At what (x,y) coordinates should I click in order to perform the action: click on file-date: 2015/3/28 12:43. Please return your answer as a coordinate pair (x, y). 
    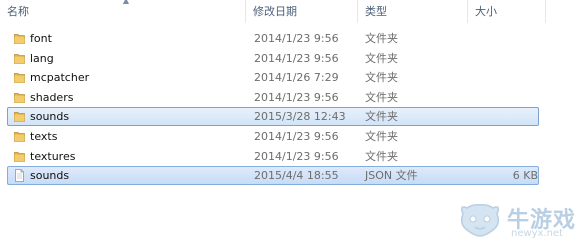
    Looking at the image, I should click on (300, 117).